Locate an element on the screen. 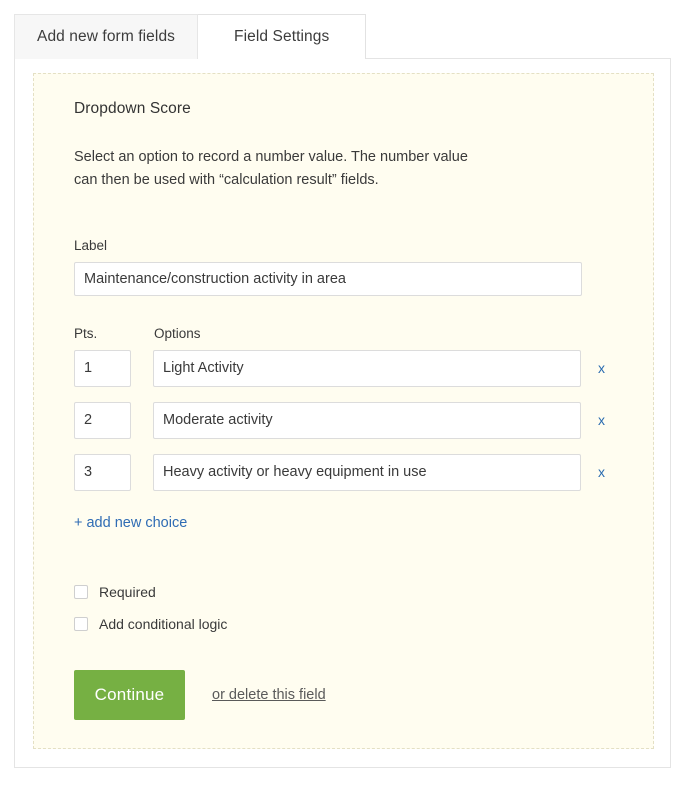 The image size is (688, 791). tab-field-settings: Field Settings is located at coordinates (282, 36).